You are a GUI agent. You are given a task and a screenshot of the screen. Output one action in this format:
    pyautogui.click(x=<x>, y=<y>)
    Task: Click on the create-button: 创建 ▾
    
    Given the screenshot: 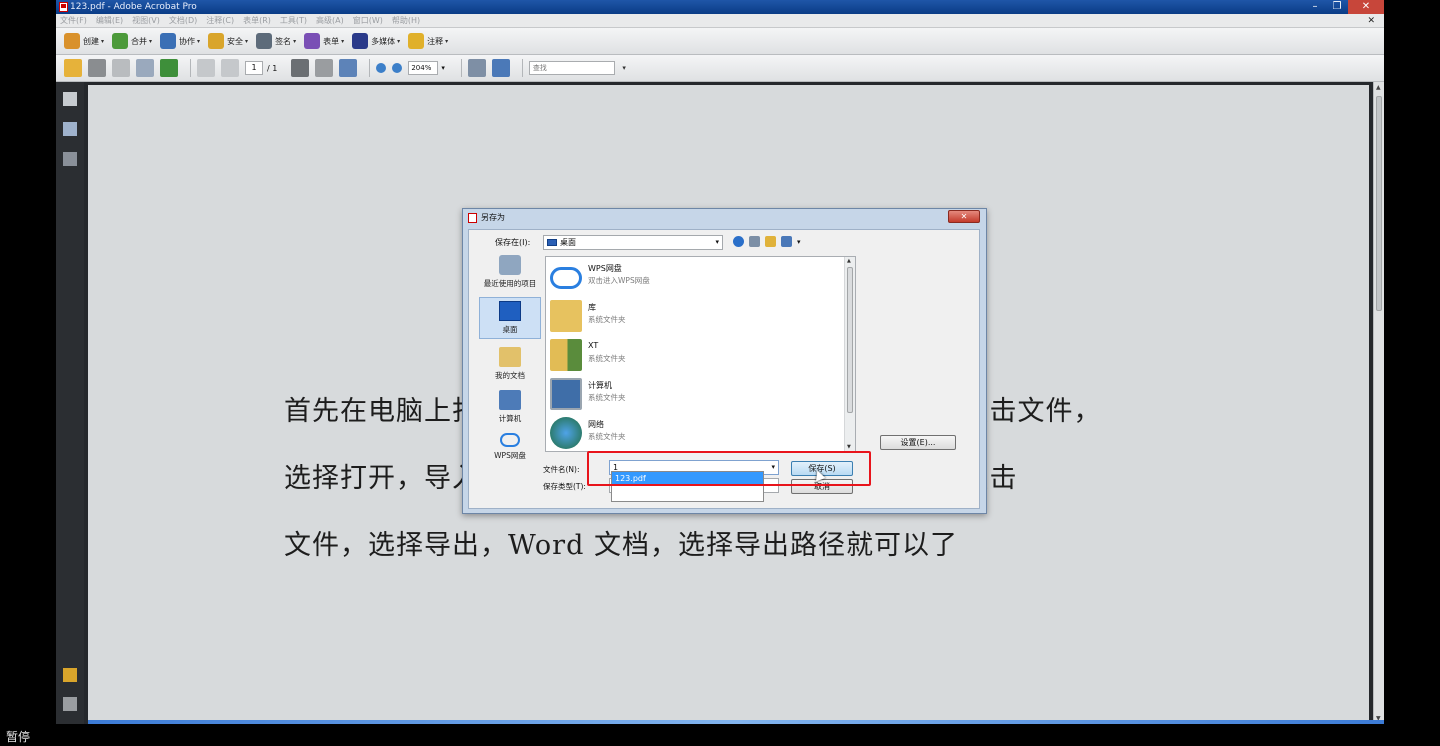 What is the action you would take?
    pyautogui.click(x=84, y=41)
    